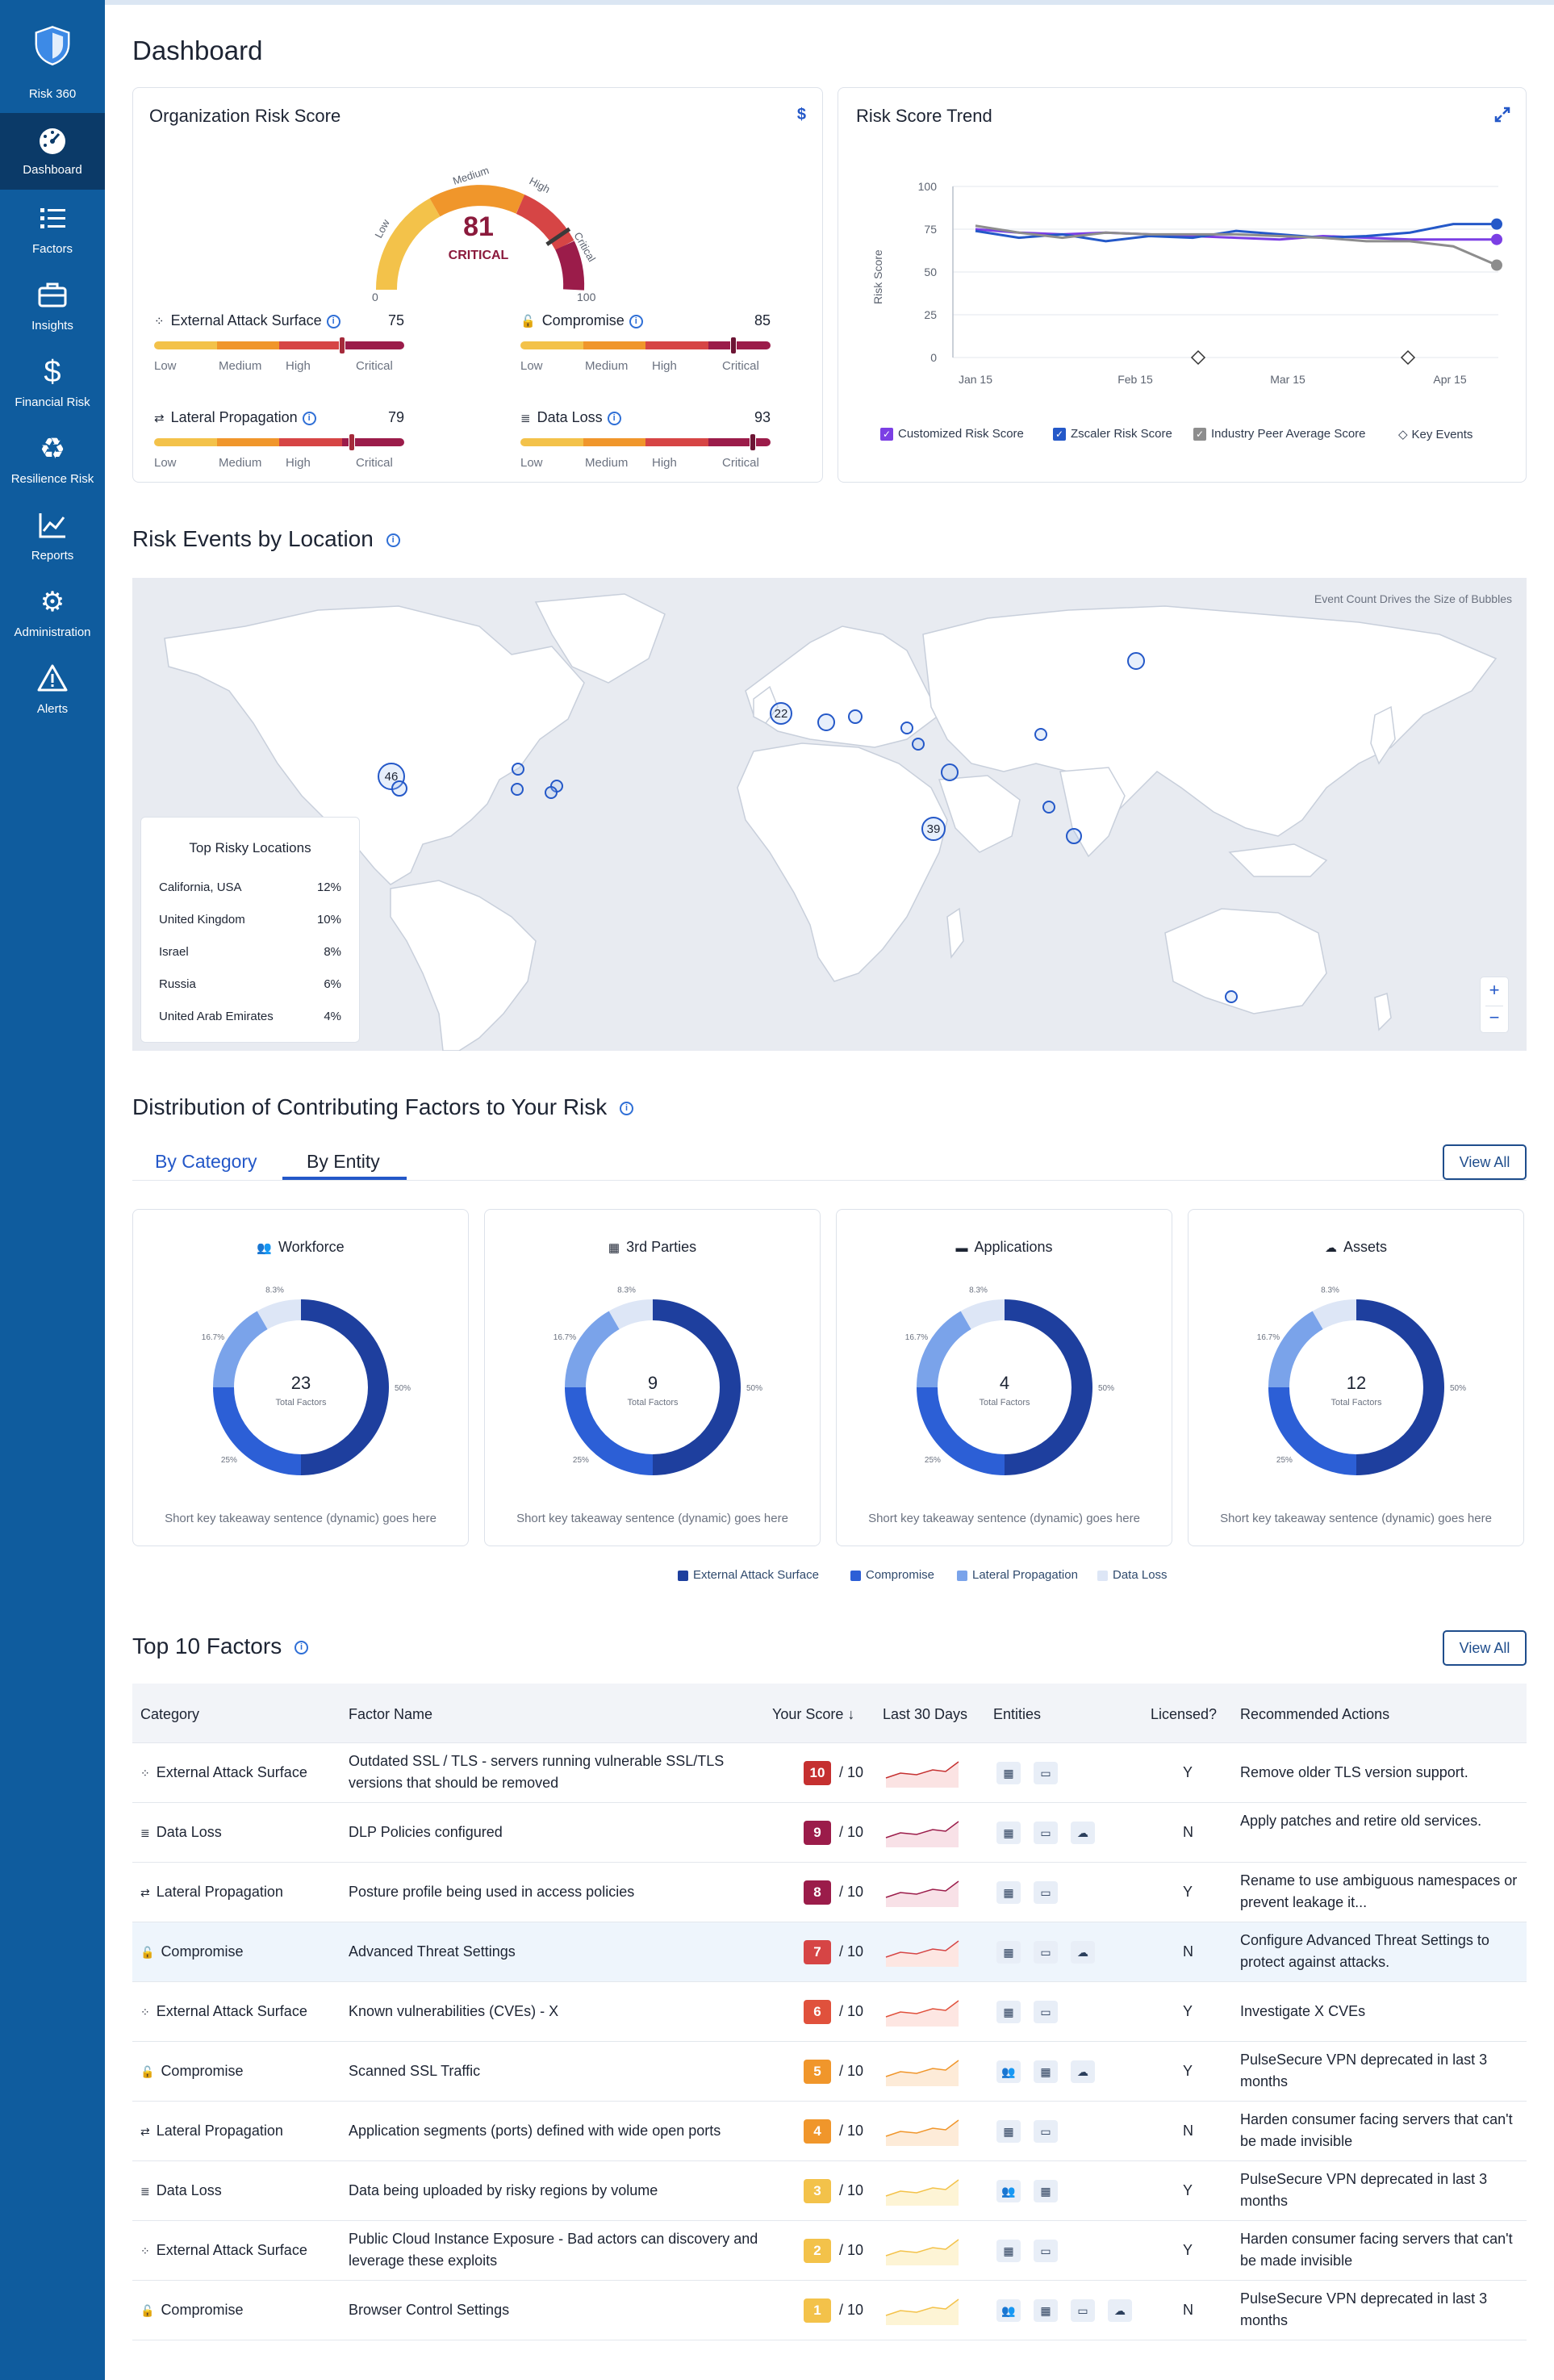 The width and height of the screenshot is (1554, 2380). Describe the element at coordinates (52, 458) in the screenshot. I see `sidebar-item-resilience-risk: ♻ Resilience Risk` at that location.